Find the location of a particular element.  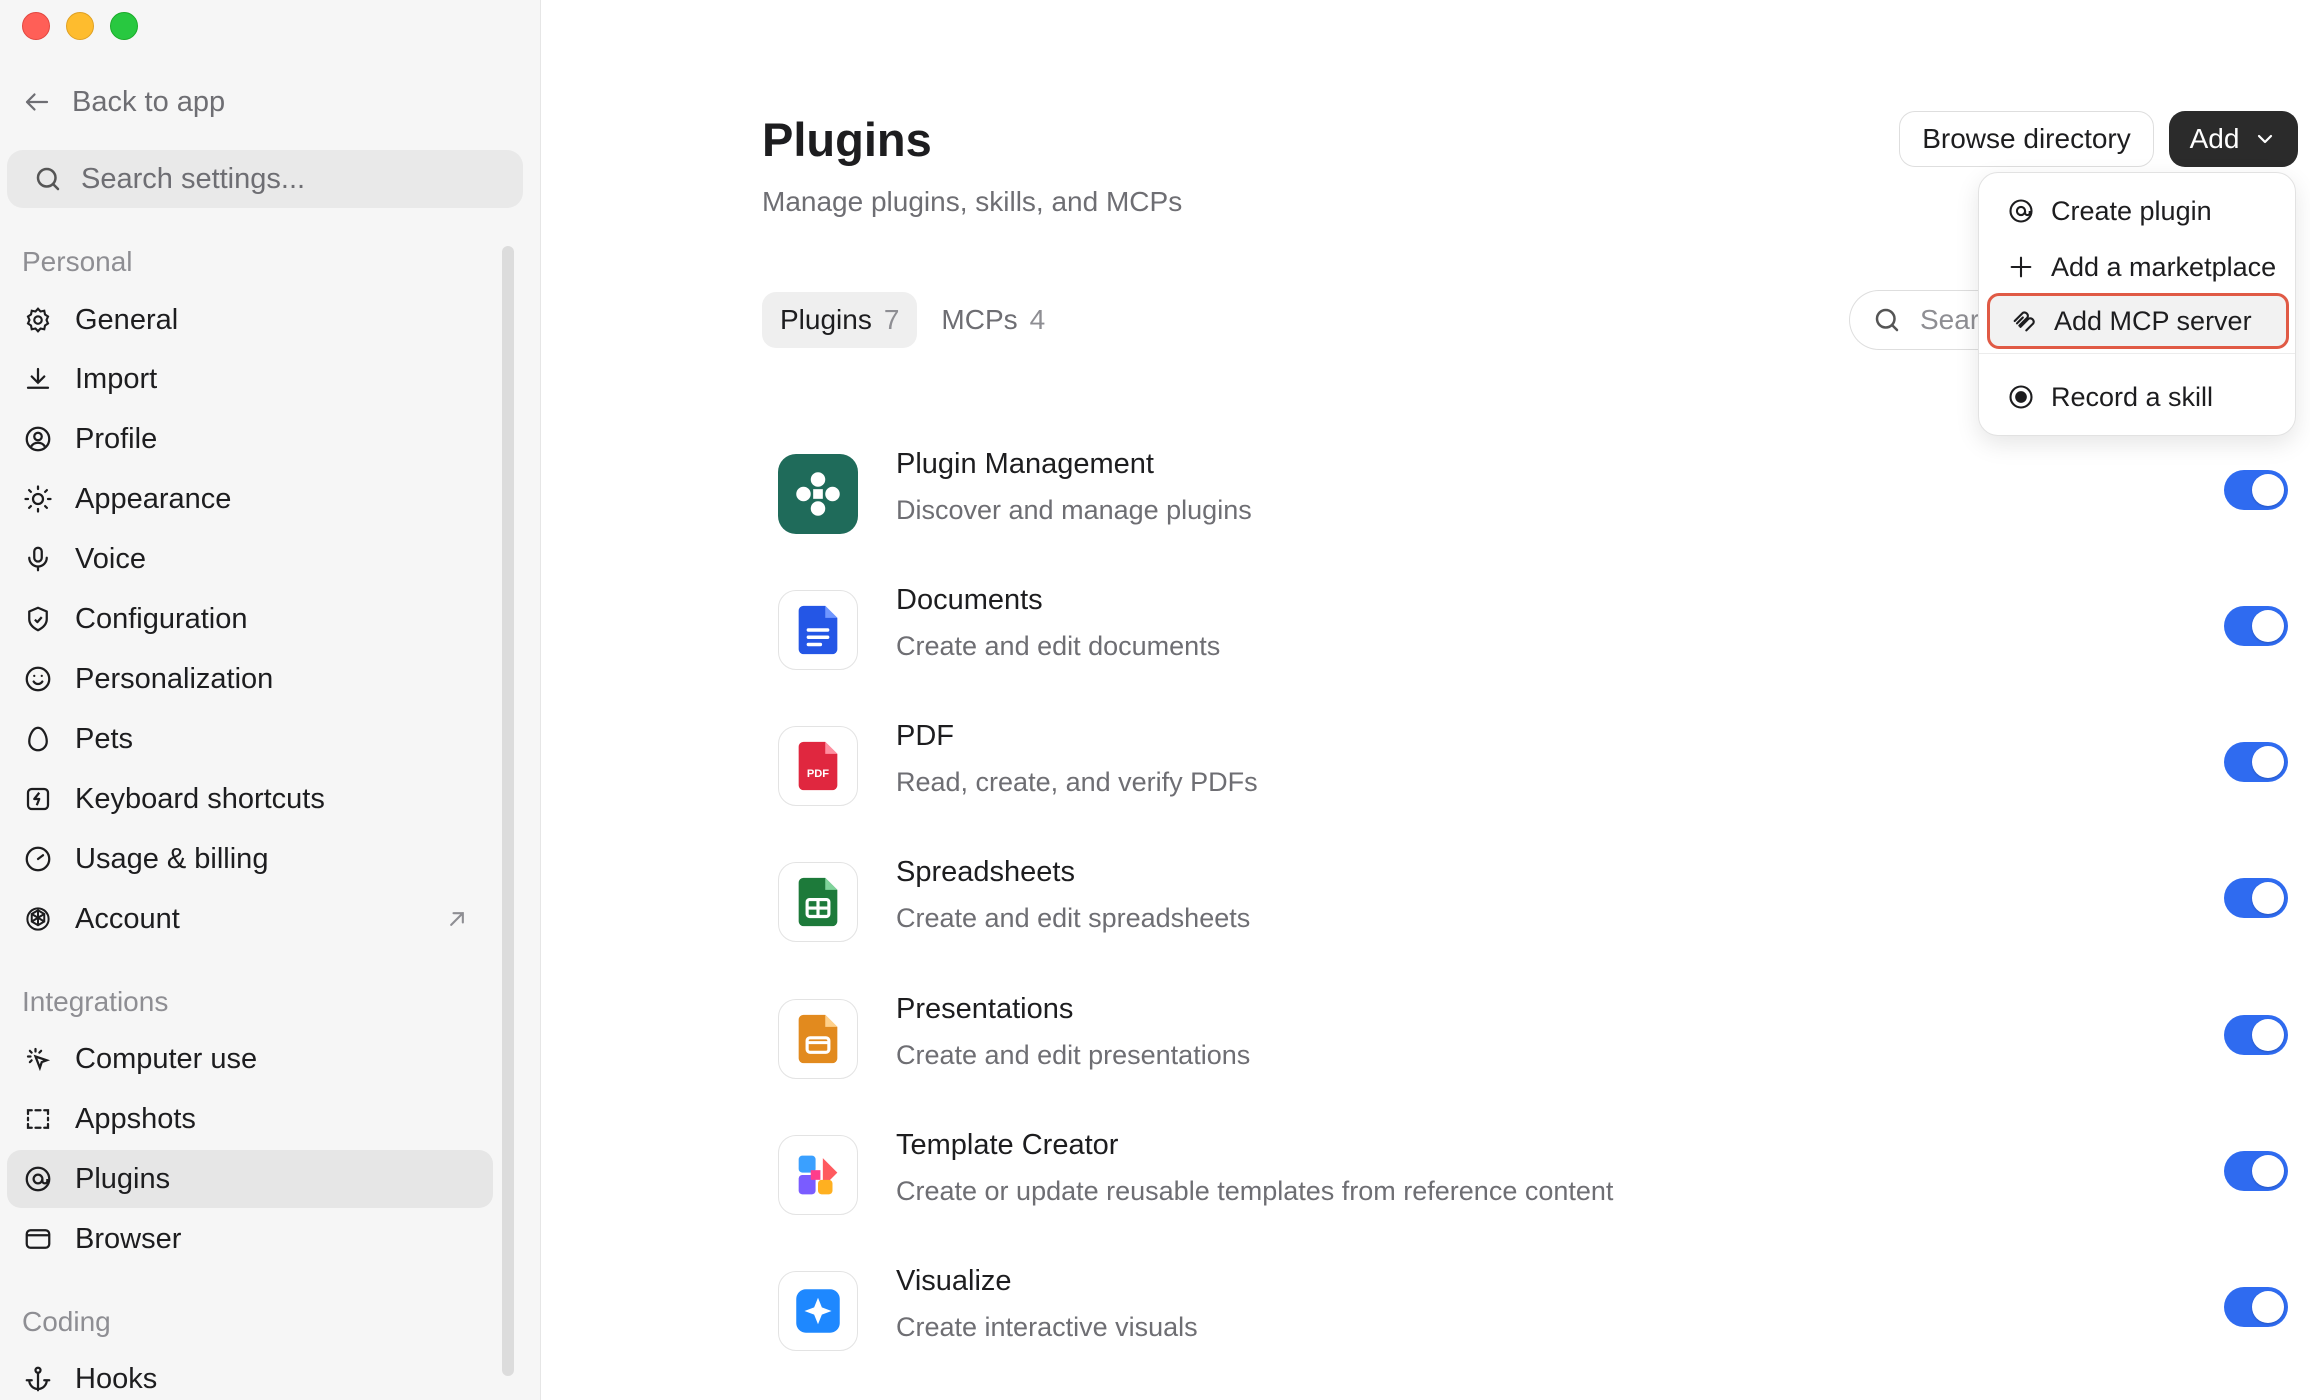

sidebar-item-label: Import is located at coordinates (116, 378).